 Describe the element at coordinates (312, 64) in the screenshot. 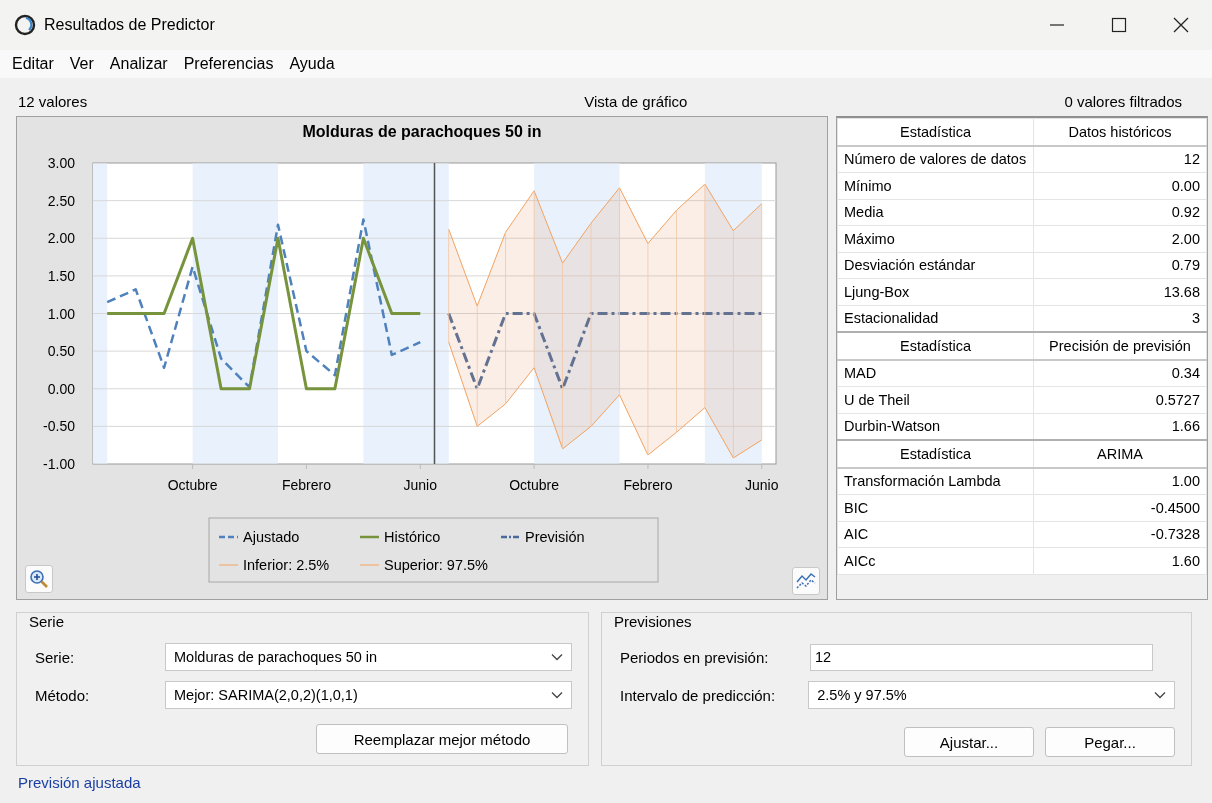

I see `menu-item: Ayuda` at that location.